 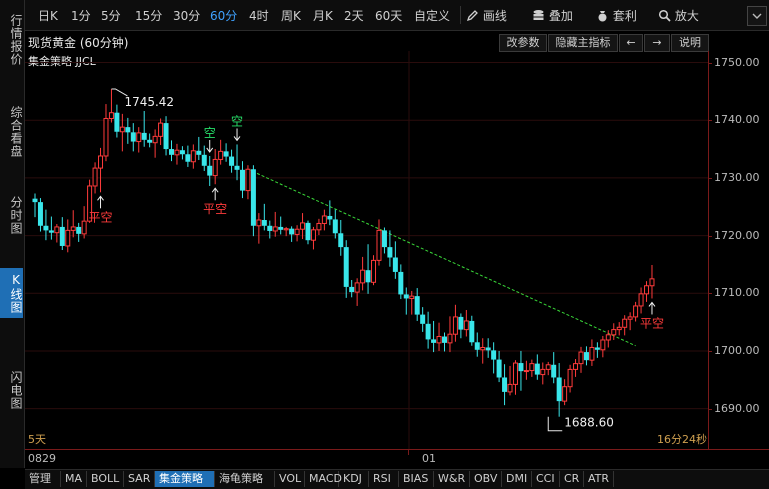 What do you see at coordinates (37, 439) in the screenshot?
I see `range-note: 5天` at bounding box center [37, 439].